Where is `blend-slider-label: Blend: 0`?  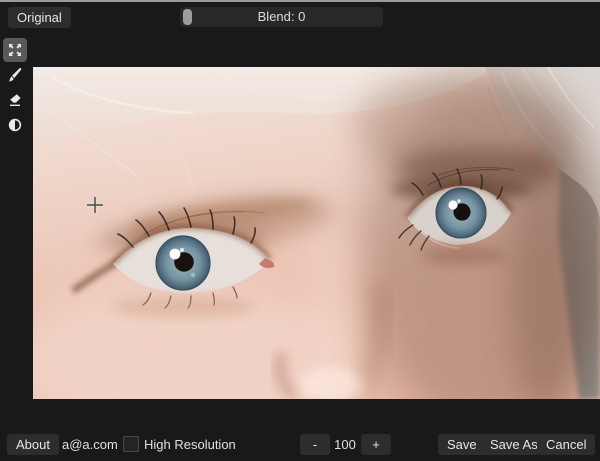 blend-slider-label: Blend: 0 is located at coordinates (281, 16).